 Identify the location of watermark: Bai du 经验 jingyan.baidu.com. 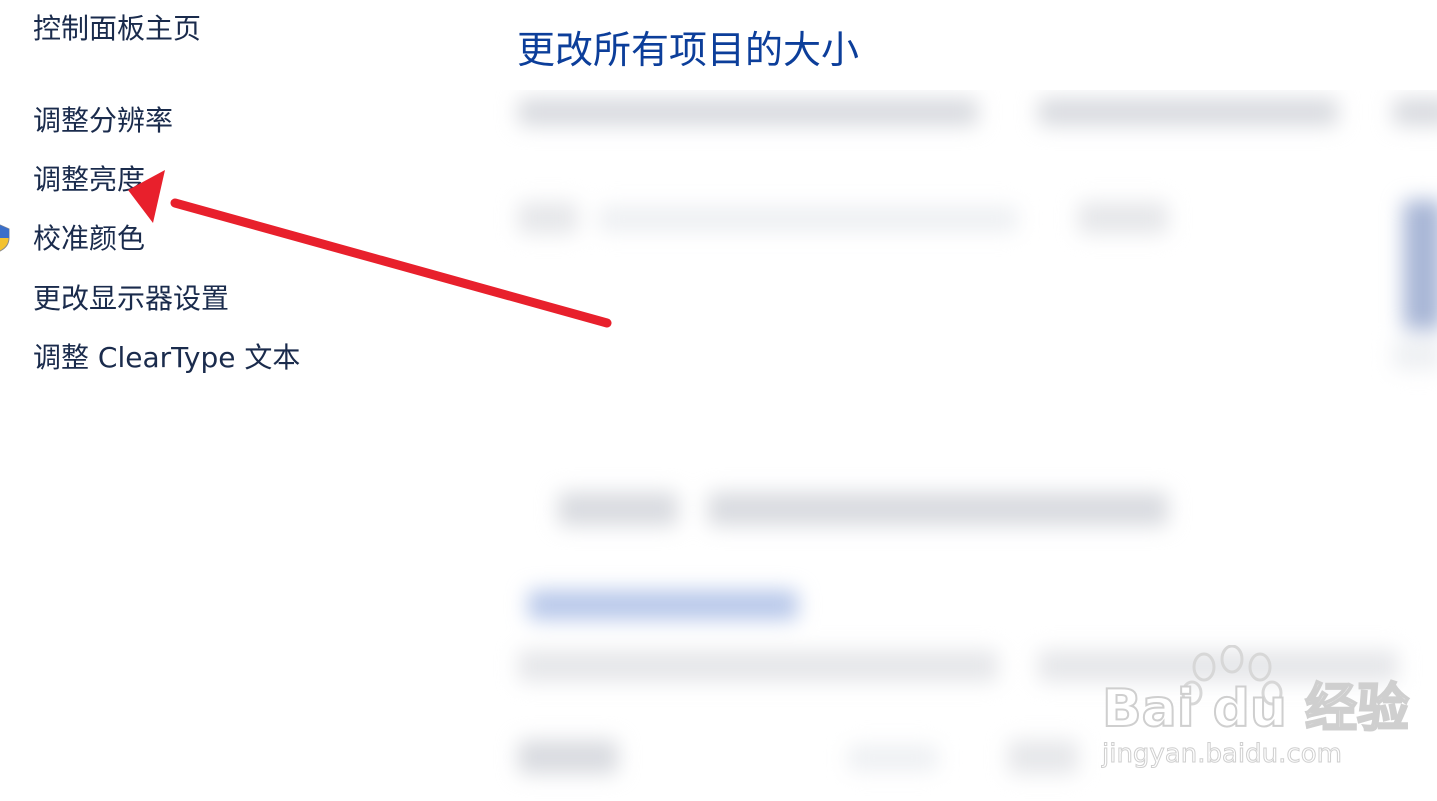
(1255, 709).